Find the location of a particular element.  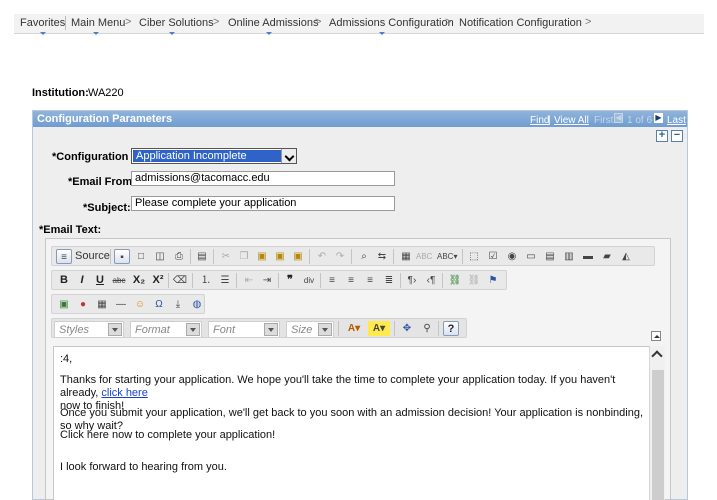

maximize-icon: ✥ is located at coordinates (407, 328).